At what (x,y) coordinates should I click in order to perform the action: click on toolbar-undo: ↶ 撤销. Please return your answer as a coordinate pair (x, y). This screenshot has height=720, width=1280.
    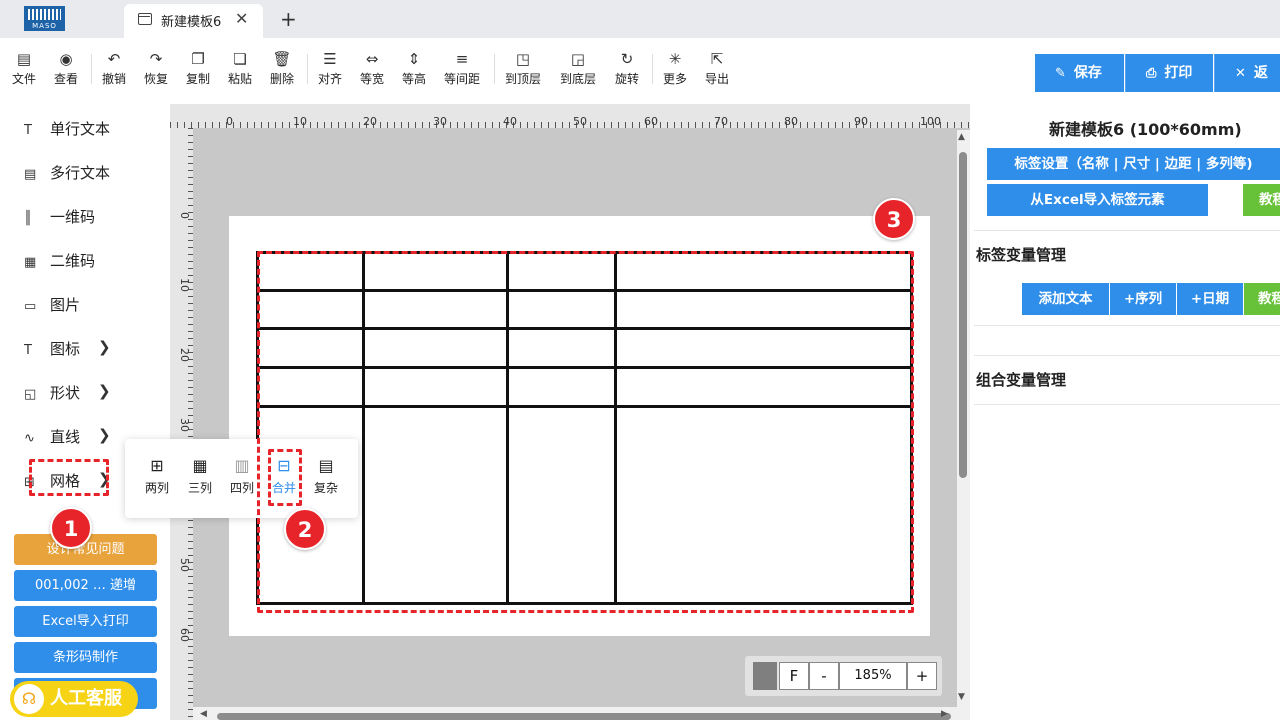
    Looking at the image, I should click on (114, 68).